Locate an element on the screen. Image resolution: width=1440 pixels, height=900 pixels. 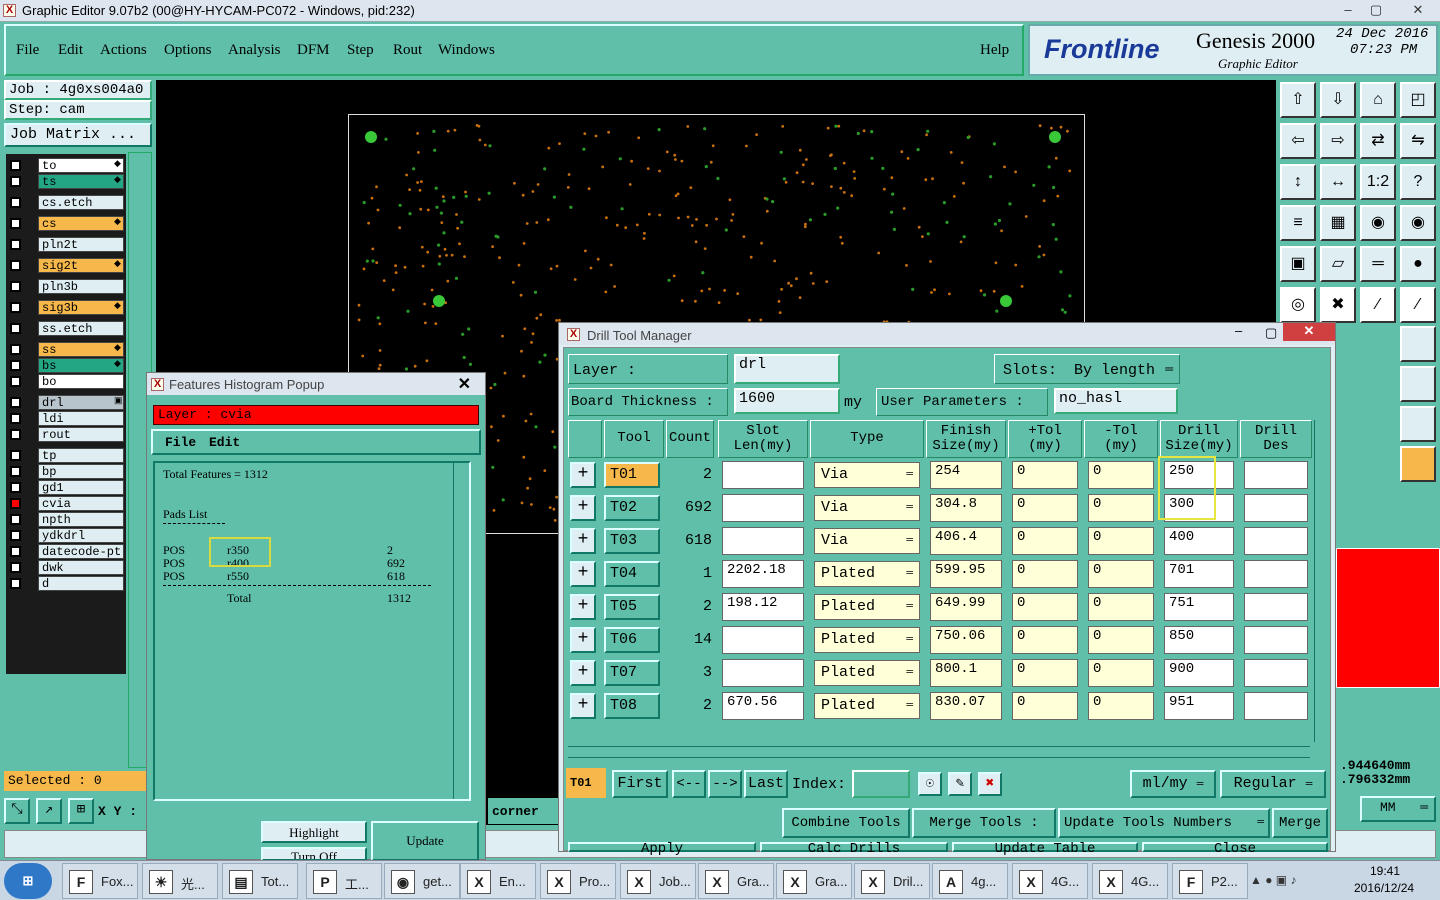
layer-row: ydkdrl is located at coordinates (66, 535).